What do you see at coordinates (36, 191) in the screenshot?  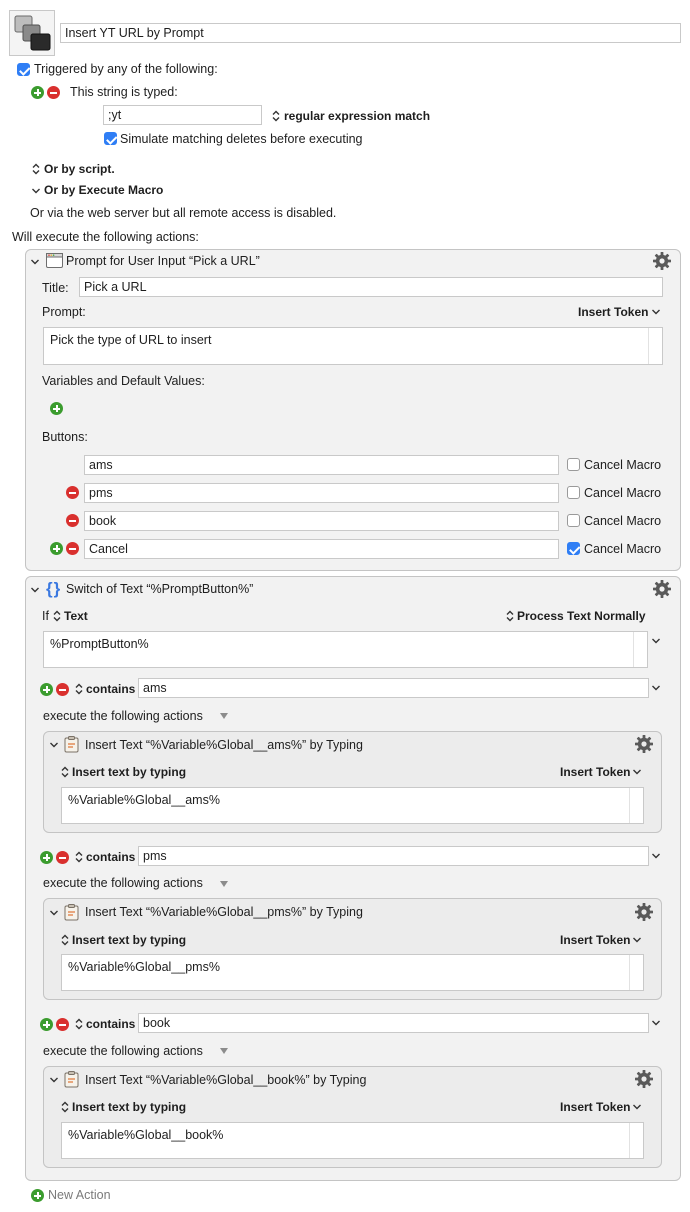 I see `or-by-execute-macro-chevron-icon` at bounding box center [36, 191].